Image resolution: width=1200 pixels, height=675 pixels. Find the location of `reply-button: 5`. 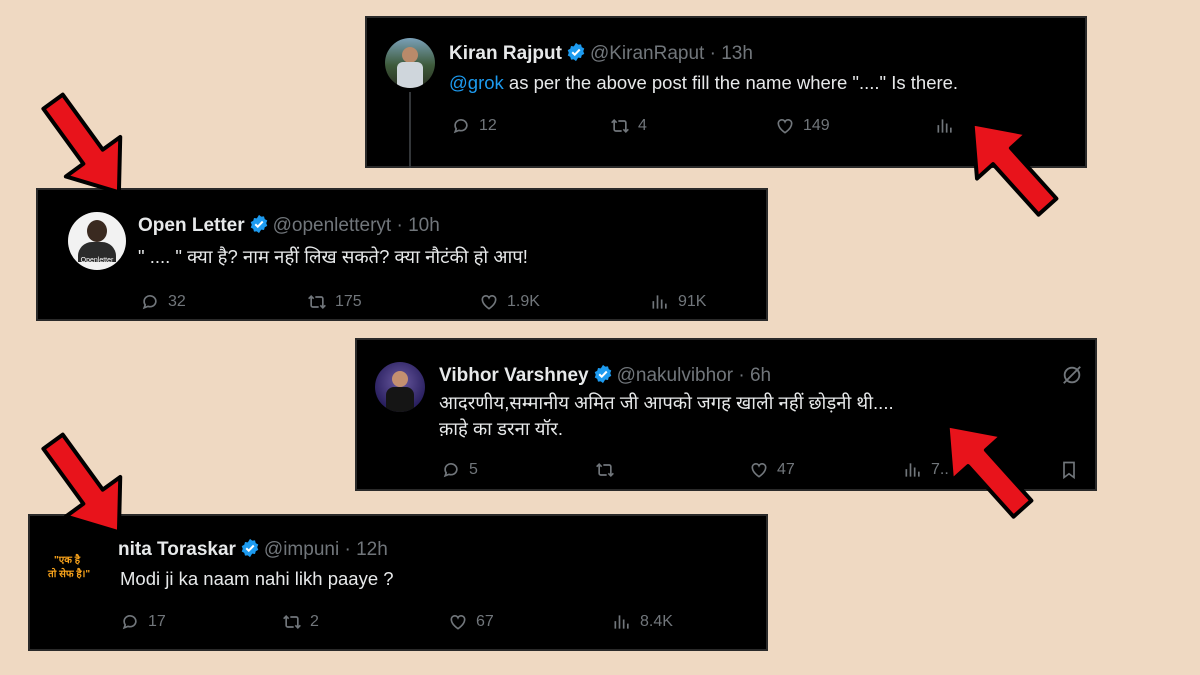

reply-button: 5 is located at coordinates (459, 470).